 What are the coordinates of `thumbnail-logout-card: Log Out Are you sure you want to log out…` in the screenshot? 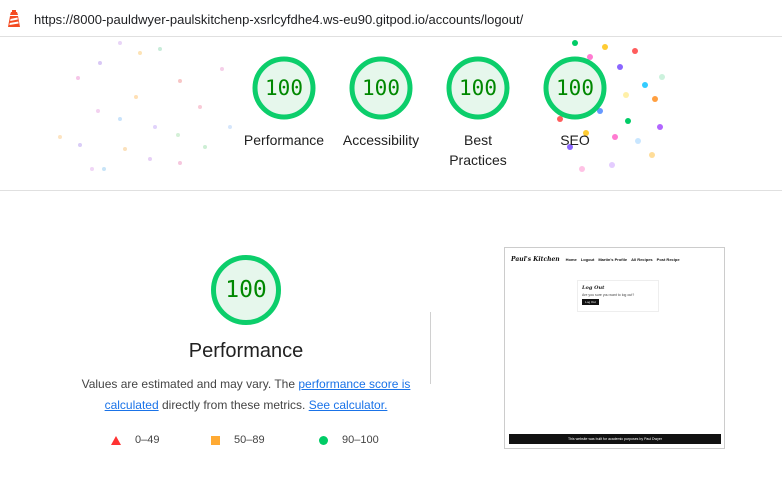 It's located at (618, 296).